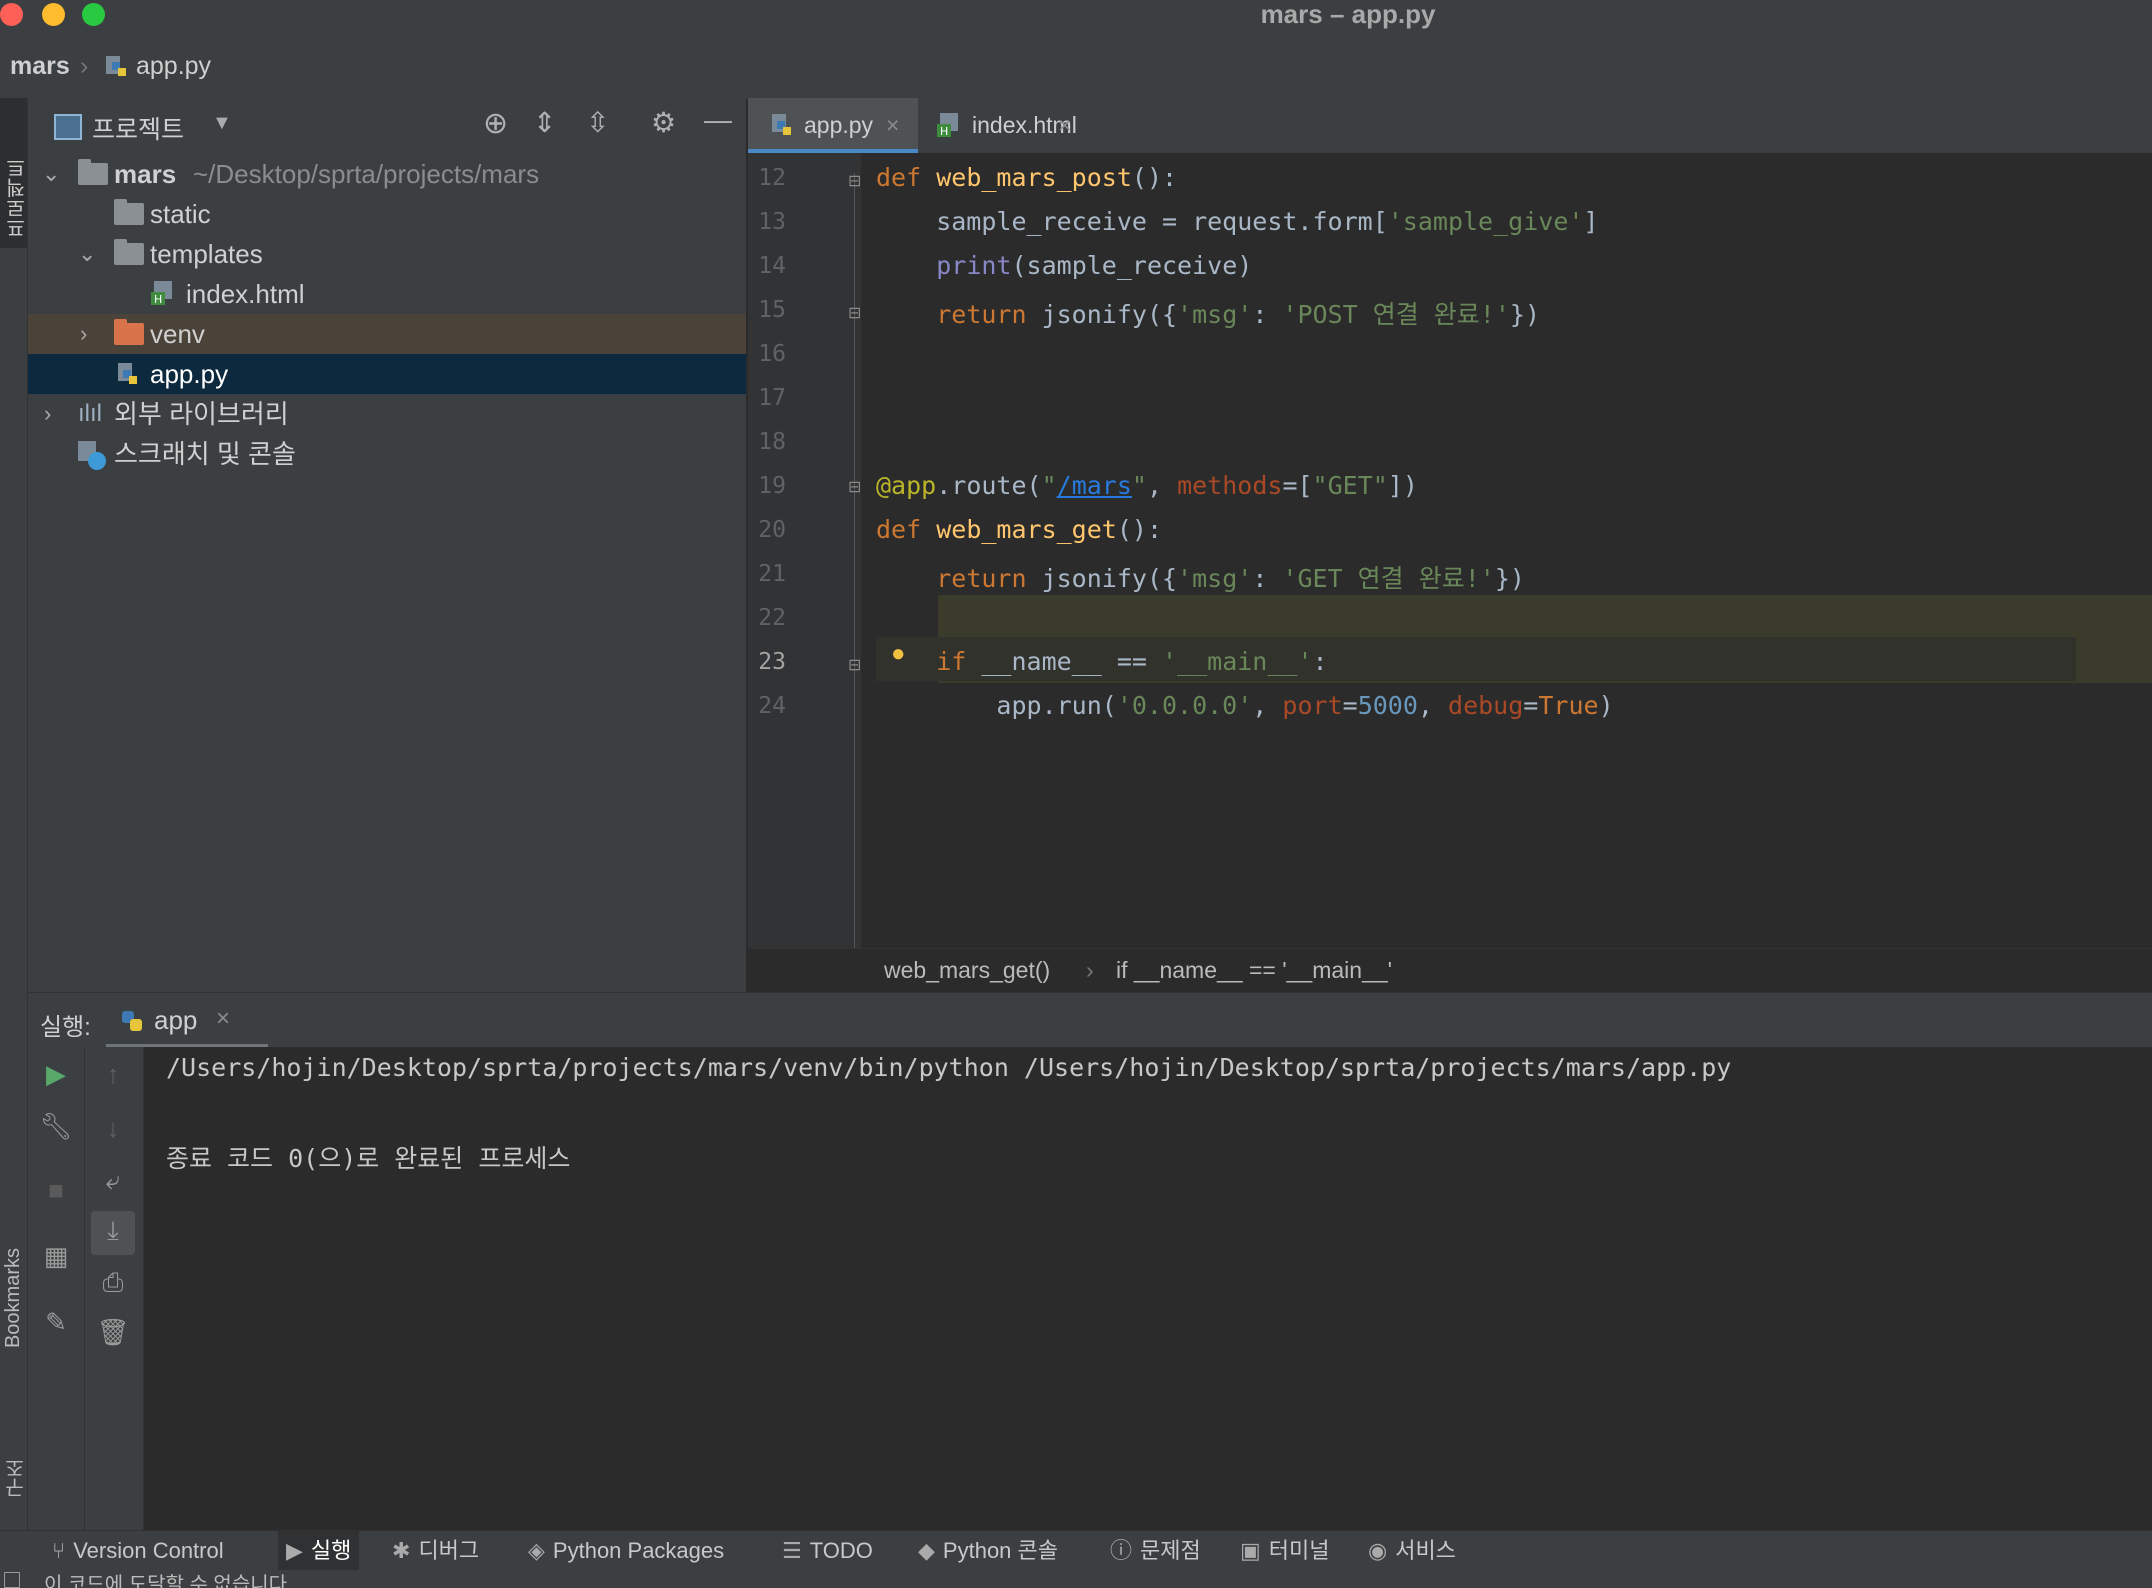  What do you see at coordinates (1018, 125) in the screenshot?
I see `tab-index-html: H index.html ×` at bounding box center [1018, 125].